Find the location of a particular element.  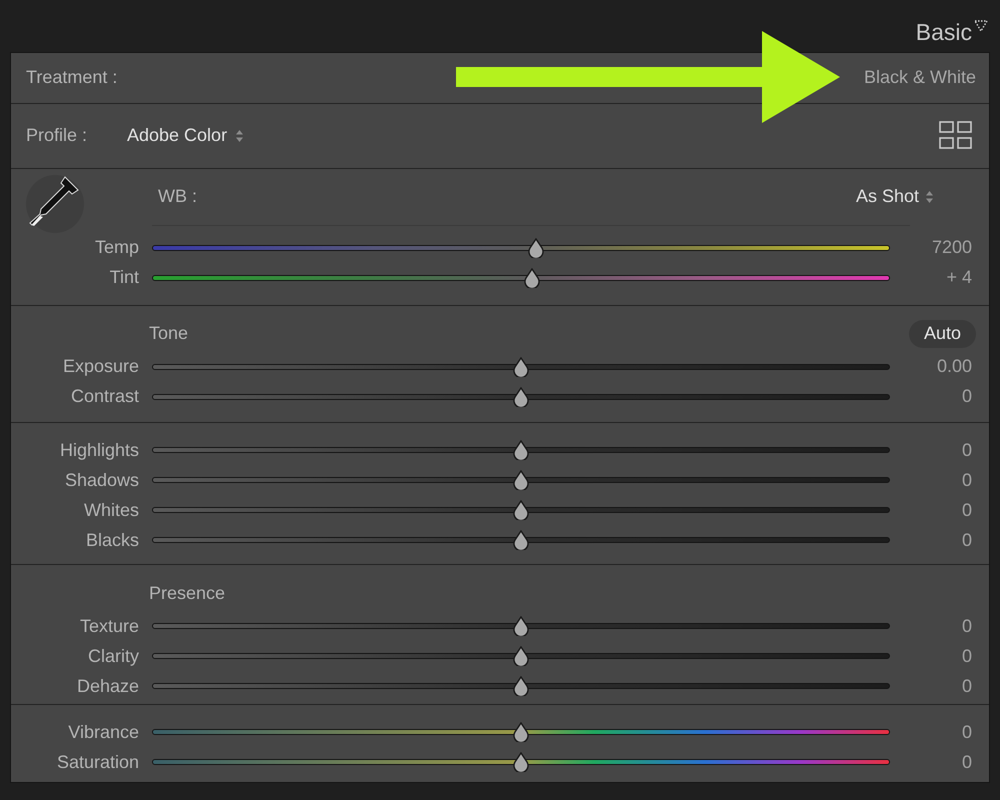

slider-value: 0.00 is located at coordinates (954, 366).